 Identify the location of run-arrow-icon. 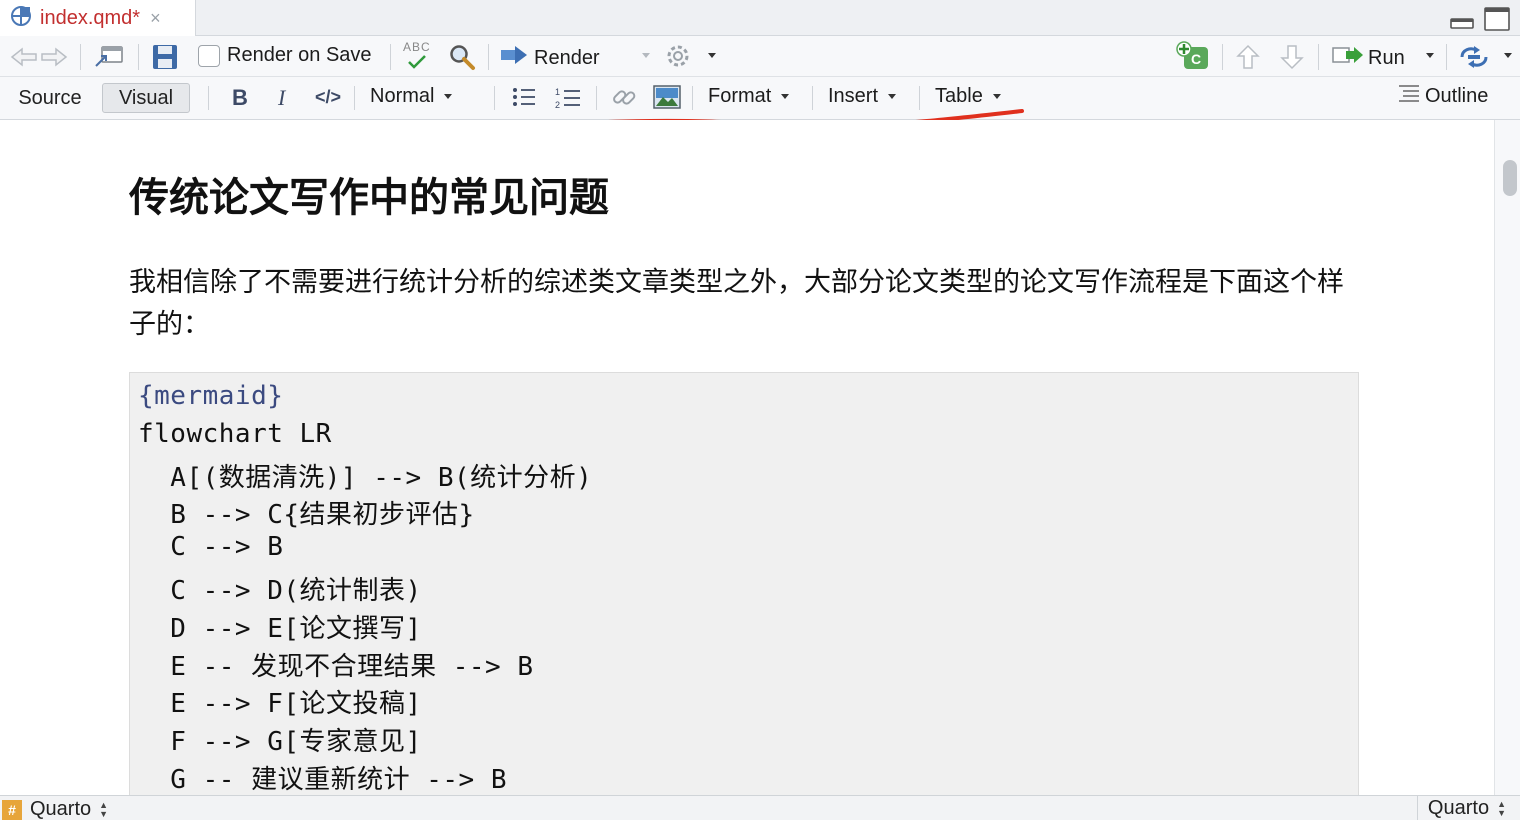
(1348, 58).